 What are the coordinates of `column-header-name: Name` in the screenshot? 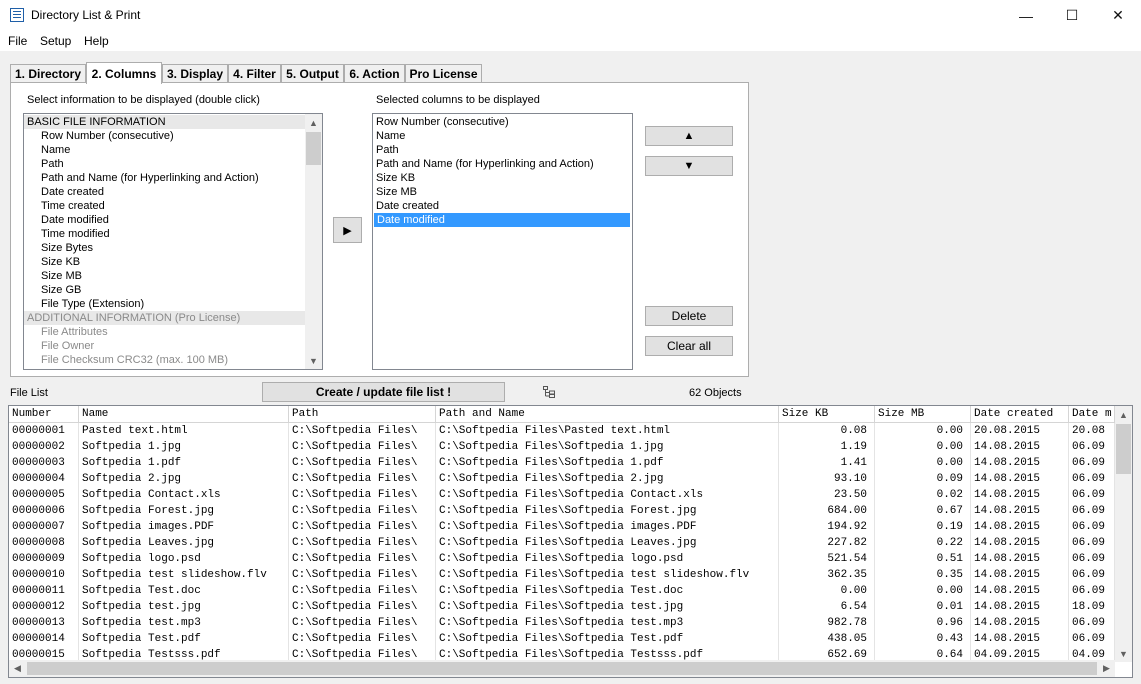 It's located at (184, 414).